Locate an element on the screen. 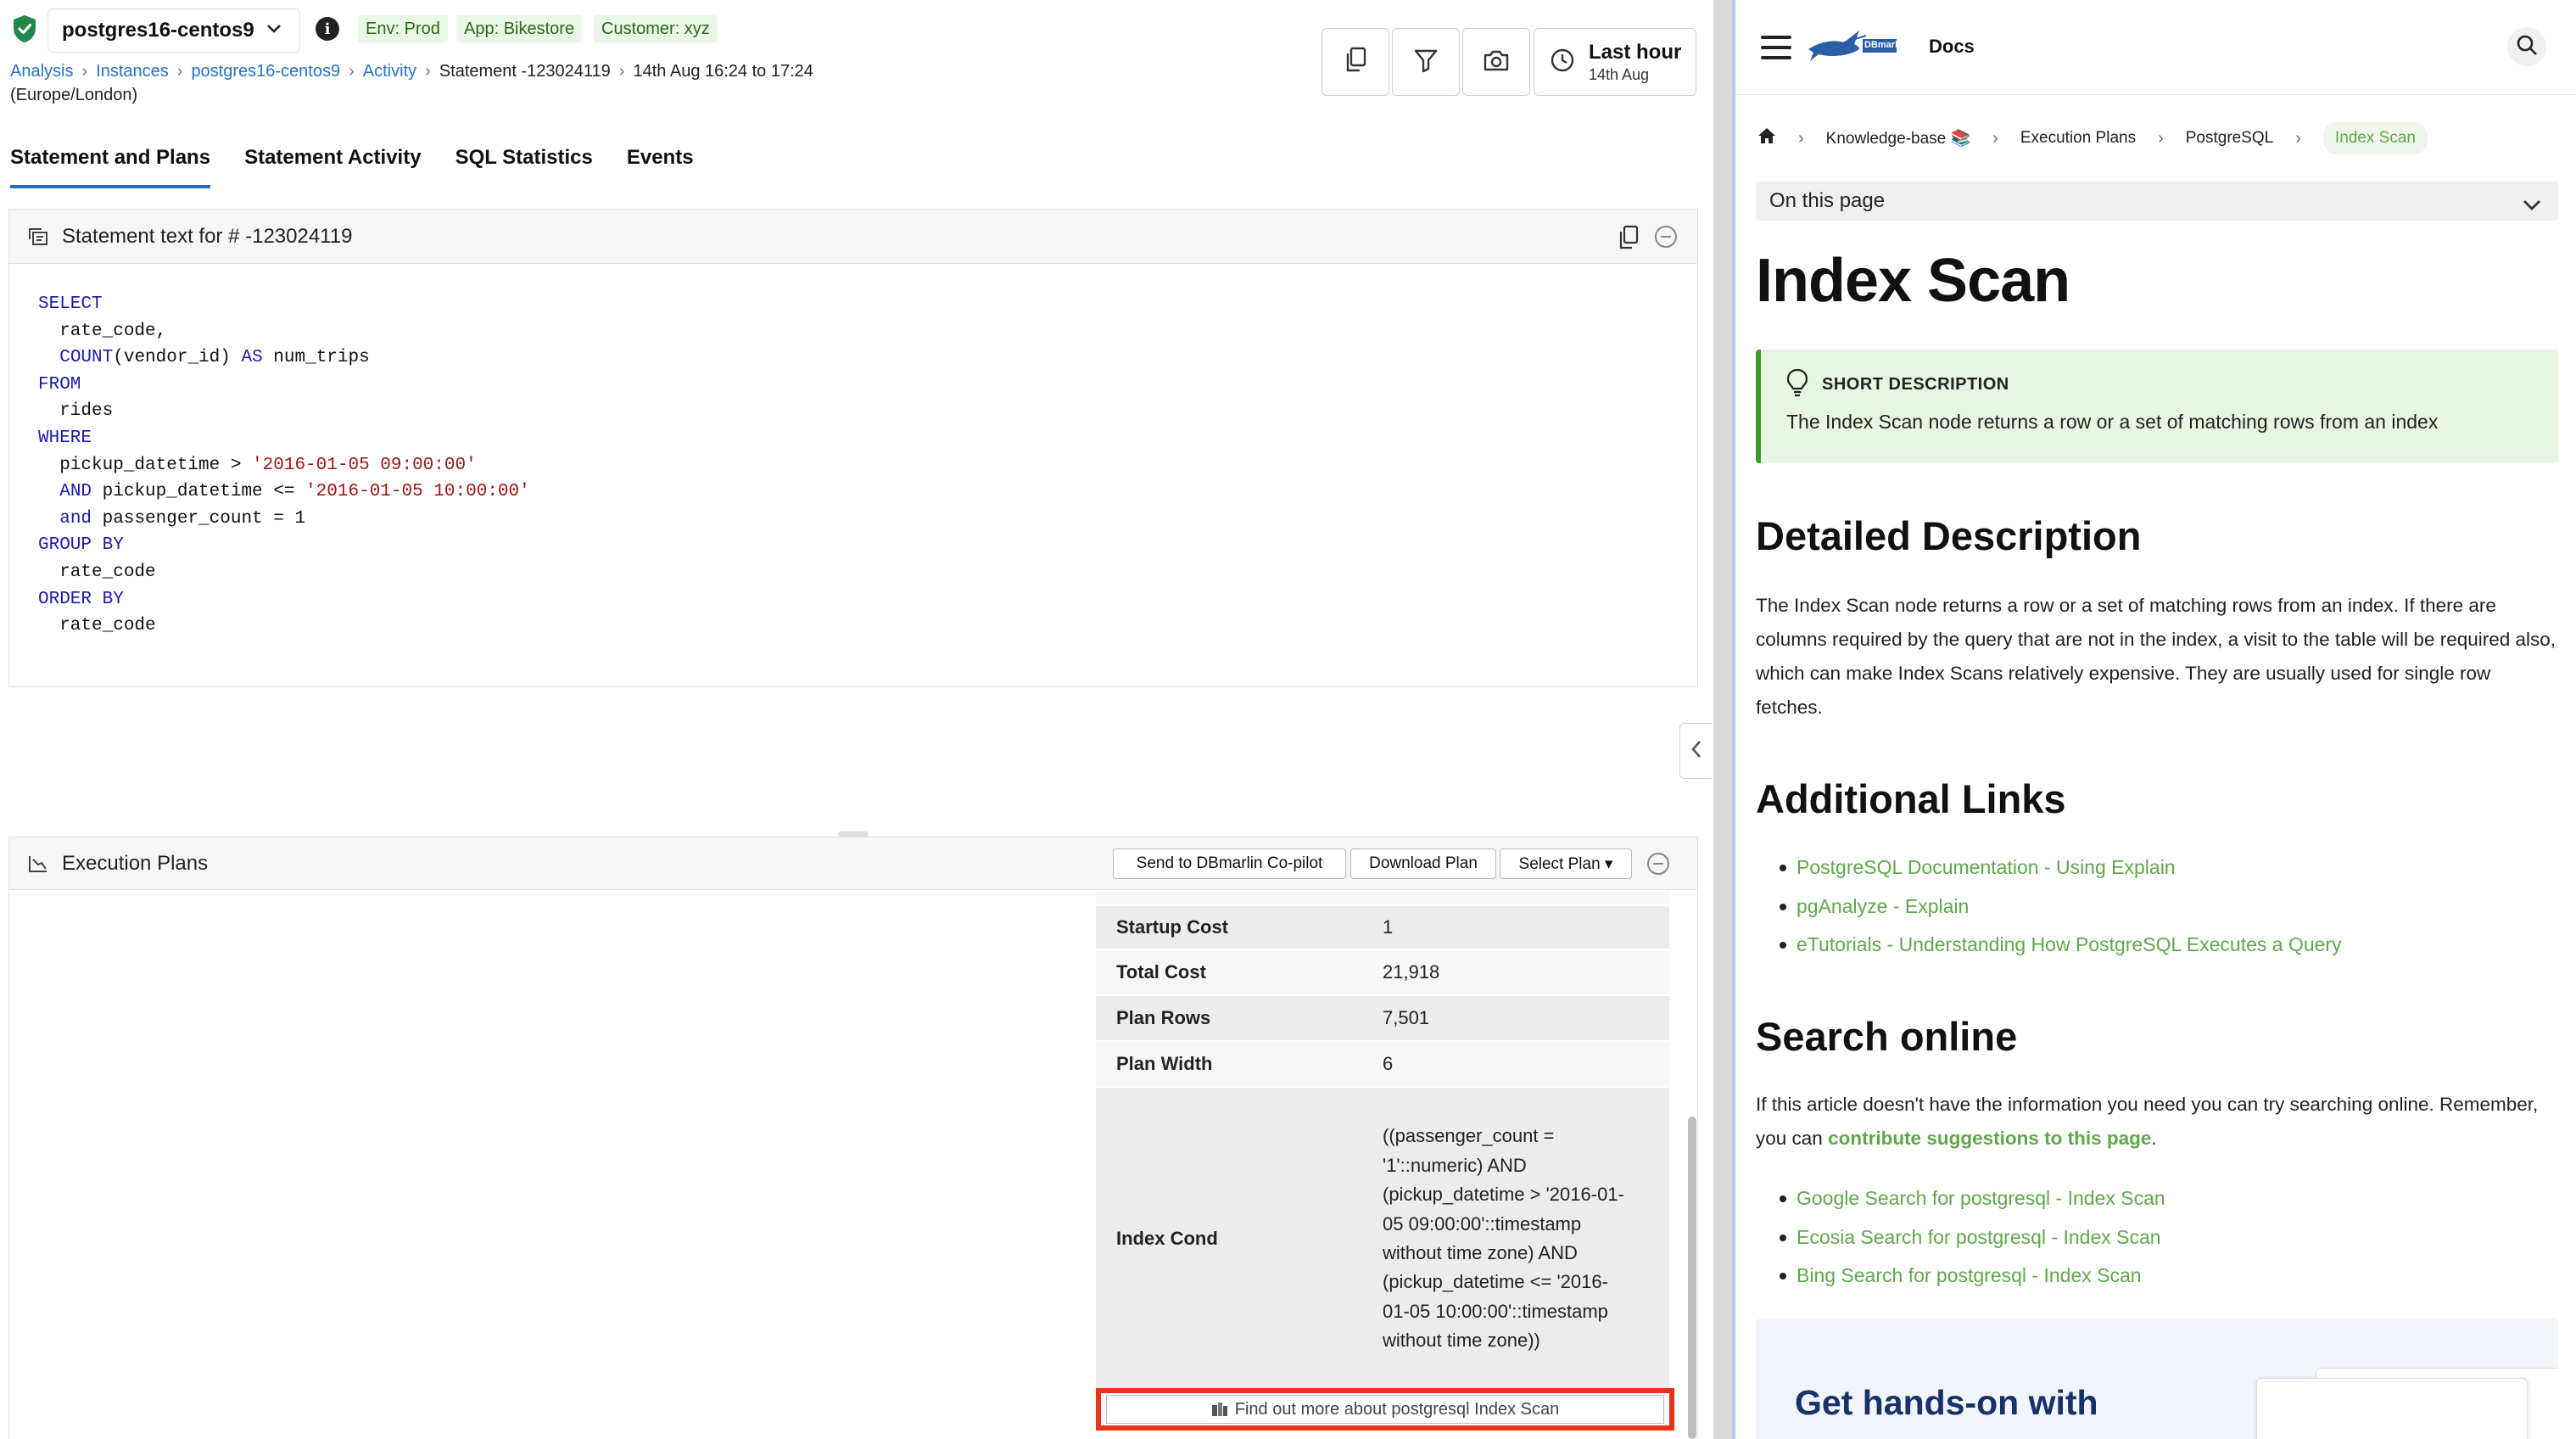  tab-statement-and-plans: Statement and Plans is located at coordinates (110, 167).